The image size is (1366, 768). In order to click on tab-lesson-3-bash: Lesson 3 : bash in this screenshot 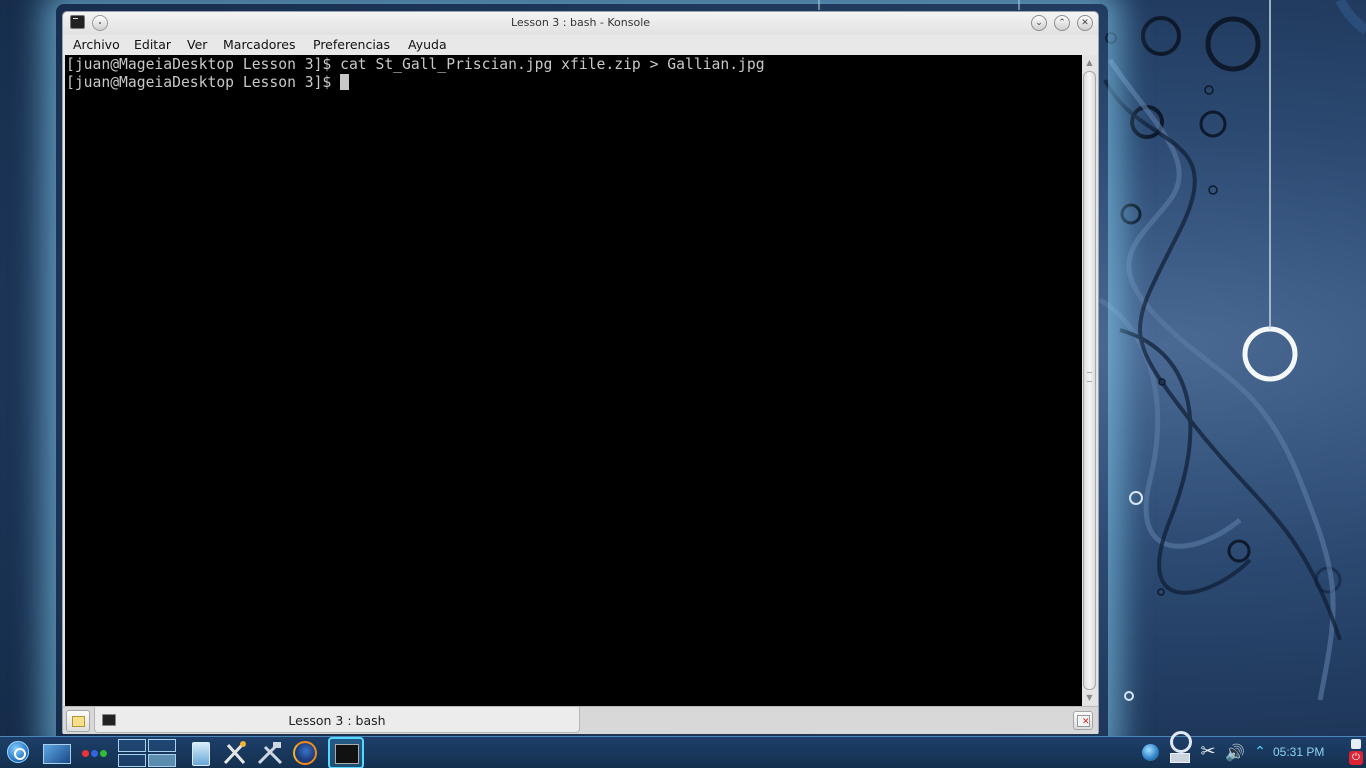, I will do `click(337, 720)`.